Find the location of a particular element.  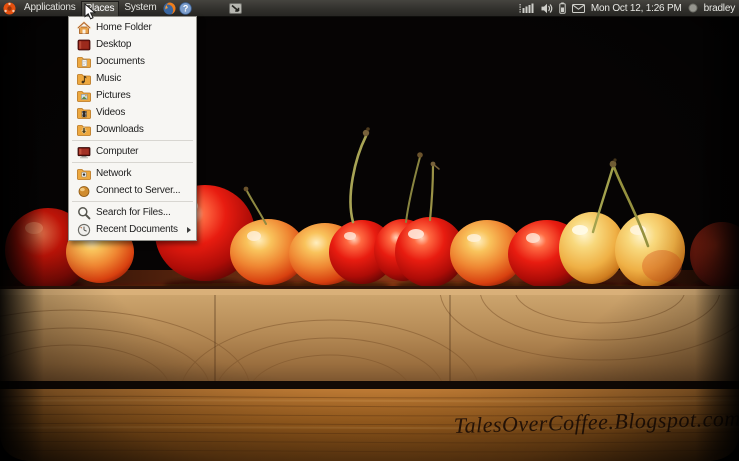

menu-item-desktop: Desktop is located at coordinates (132, 44).